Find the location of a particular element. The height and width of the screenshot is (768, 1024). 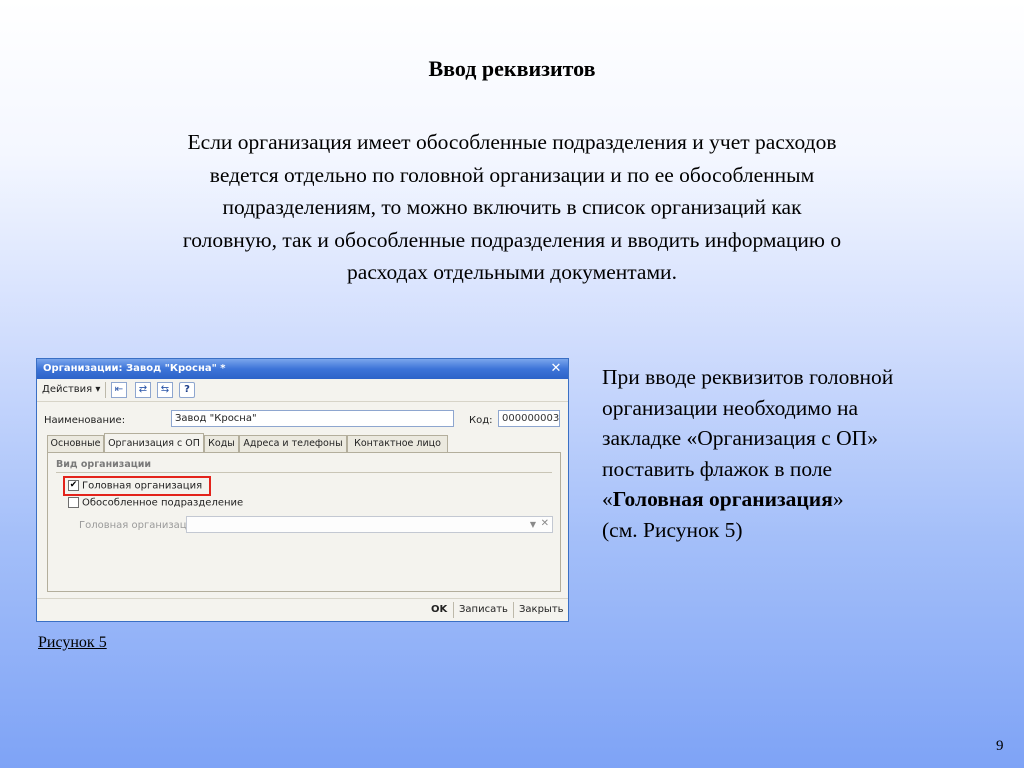

code-input: 000000003 is located at coordinates (529, 418).